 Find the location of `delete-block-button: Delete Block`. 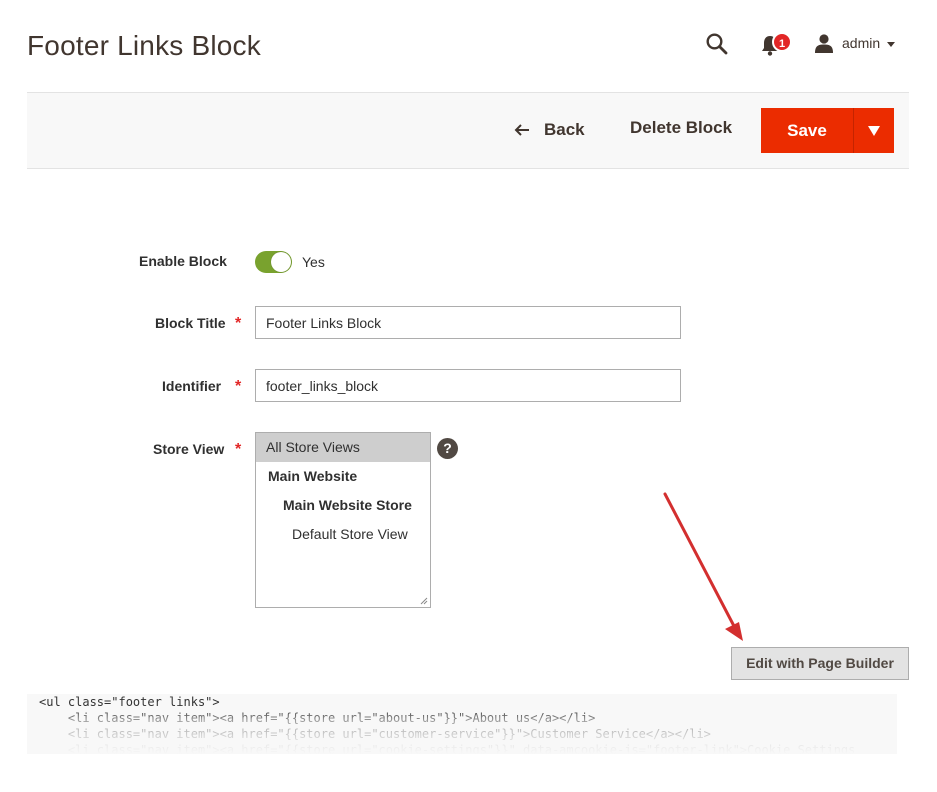

delete-block-button: Delete Block is located at coordinates (681, 128).